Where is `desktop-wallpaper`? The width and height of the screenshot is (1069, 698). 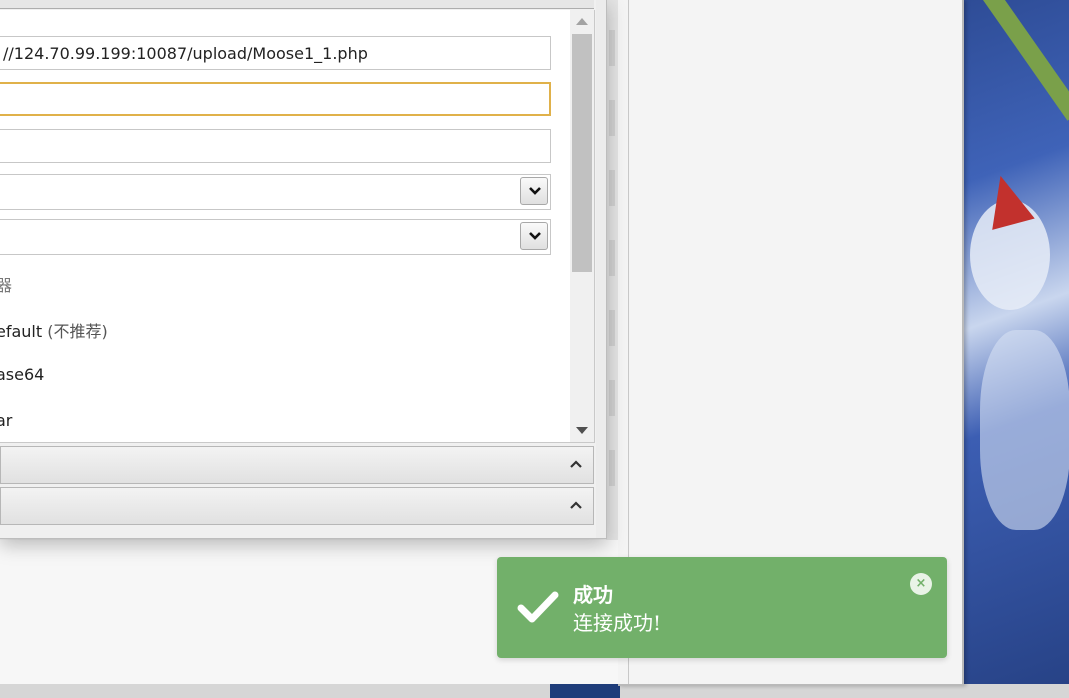
desktop-wallpaper is located at coordinates (1014, 349).